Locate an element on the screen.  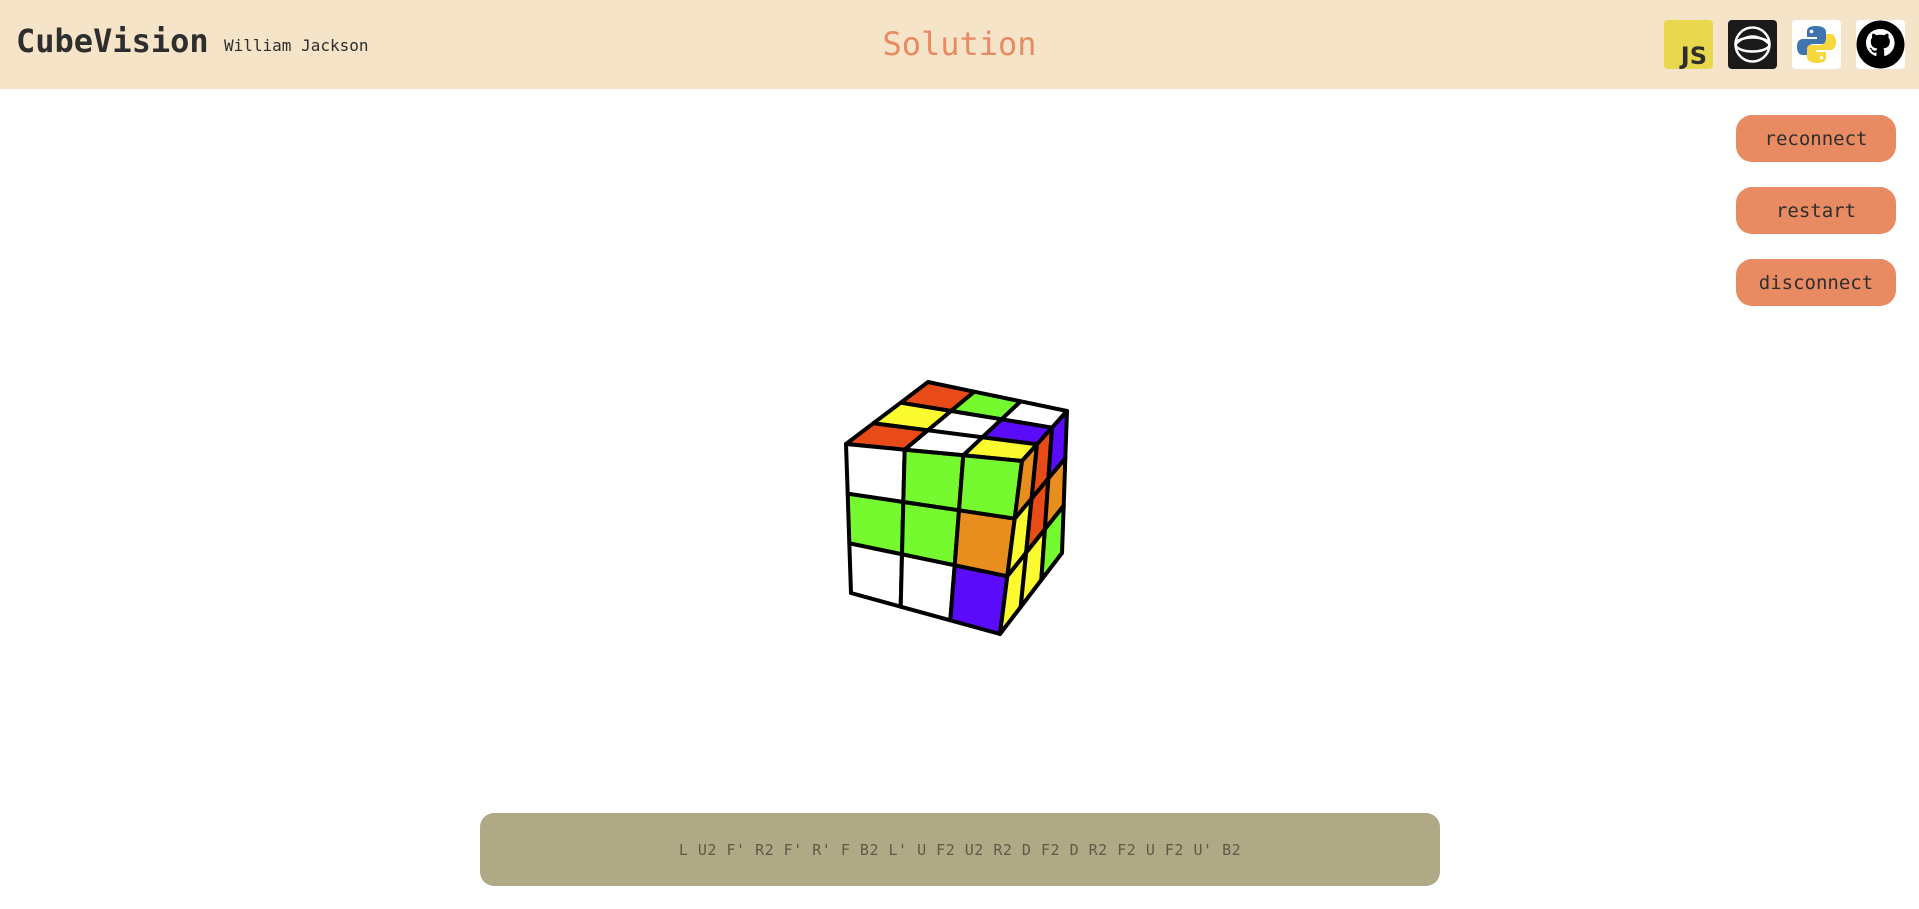
cube-viewer is located at coordinates (960, 511).